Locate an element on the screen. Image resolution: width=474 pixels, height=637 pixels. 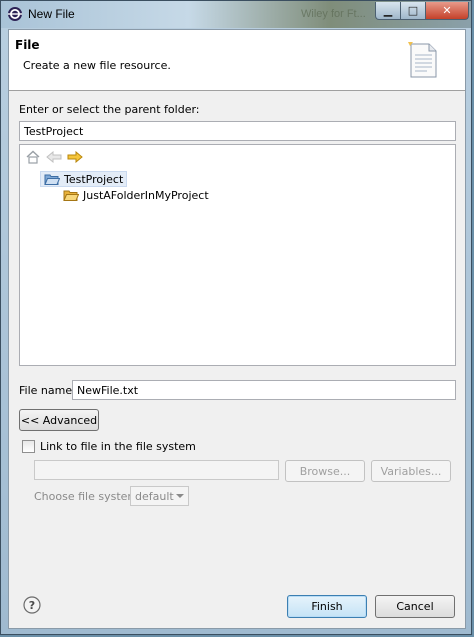
minimize-button: ▁ is located at coordinates (388, 11).